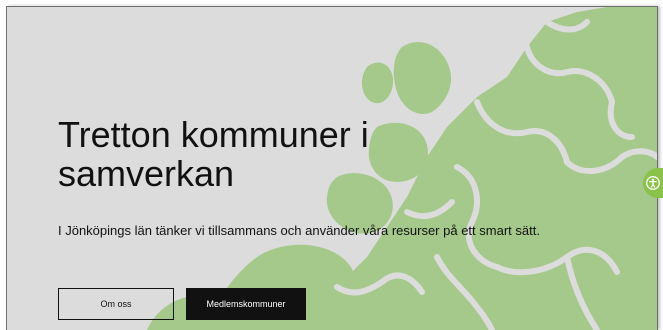 The image size is (663, 330). Describe the element at coordinates (246, 304) in the screenshot. I see `member-municipalities-button: Medlemskommuner` at that location.